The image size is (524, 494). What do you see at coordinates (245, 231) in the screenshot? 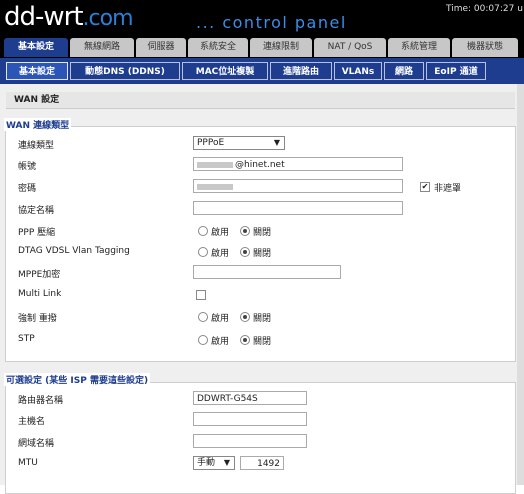
I see `ppp-compression-disable-radio` at bounding box center [245, 231].